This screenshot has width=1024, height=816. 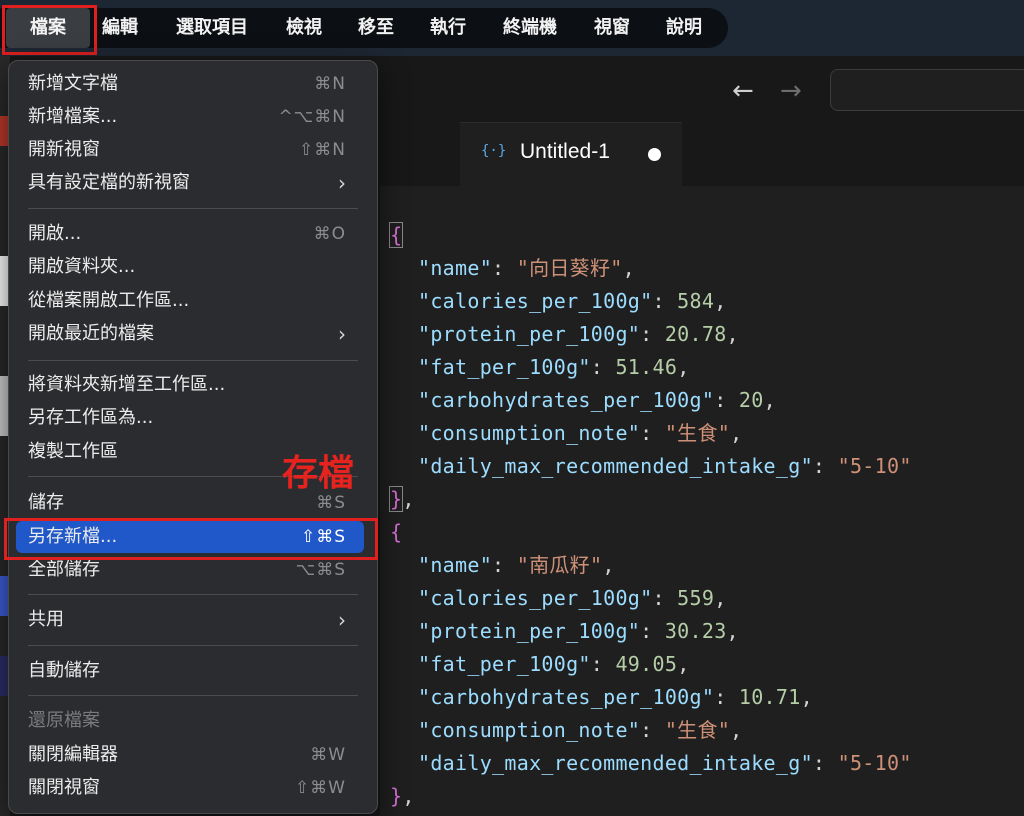 What do you see at coordinates (743, 91) in the screenshot?
I see `back-arrow-icon: ←` at bounding box center [743, 91].